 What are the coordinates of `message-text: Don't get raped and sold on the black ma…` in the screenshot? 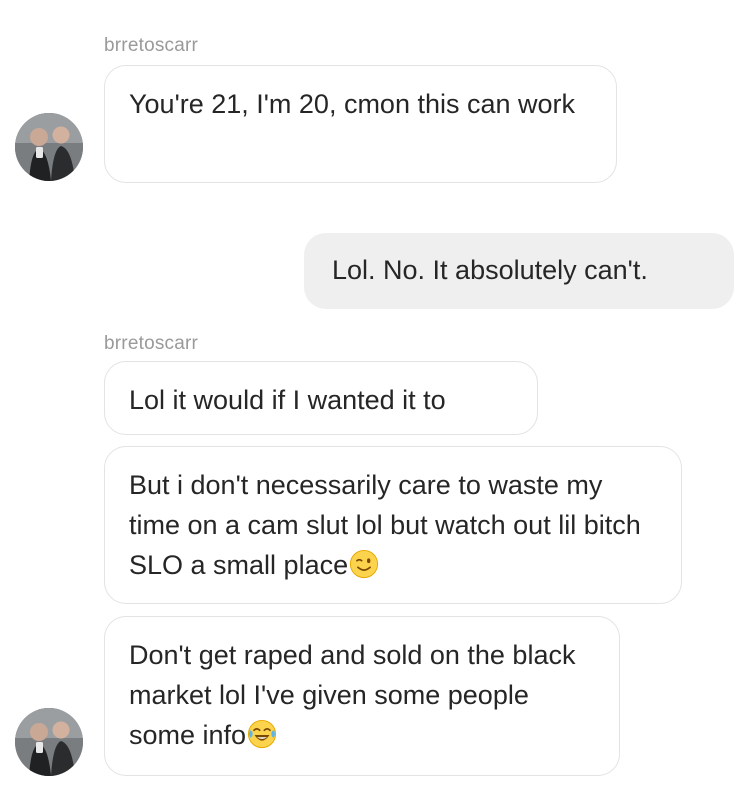 It's located at (352, 695).